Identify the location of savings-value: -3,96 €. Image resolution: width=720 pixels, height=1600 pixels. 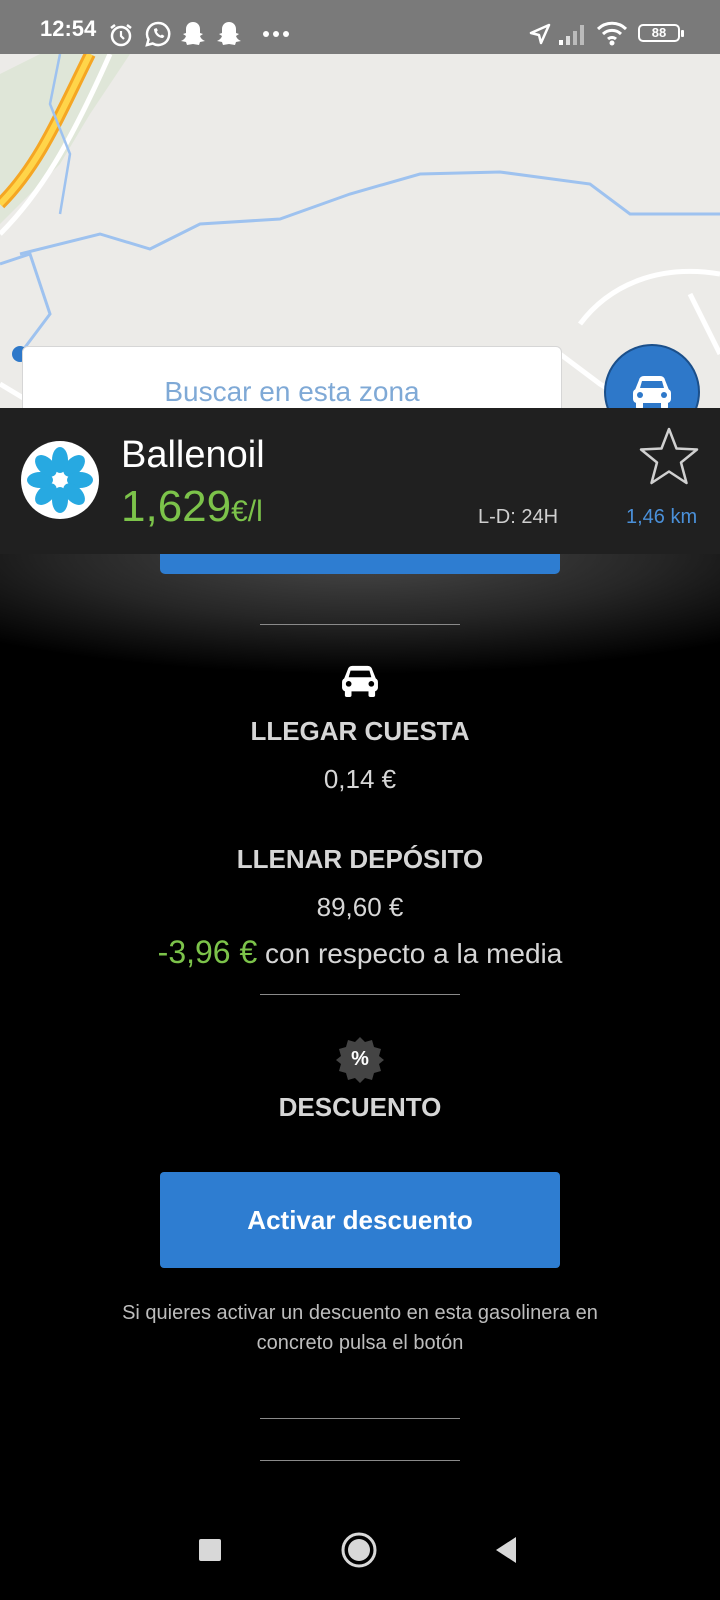
(207, 952).